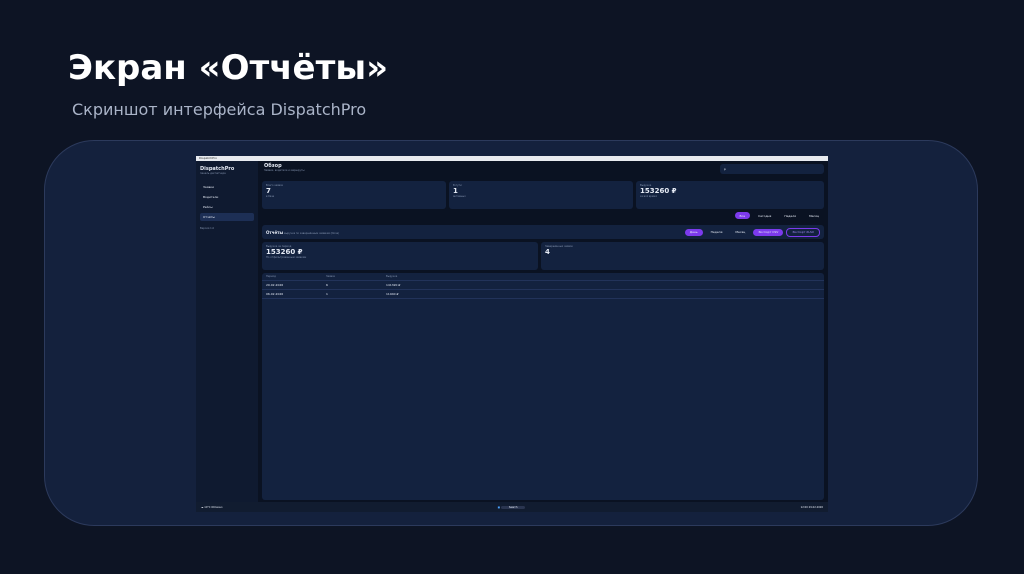 Image resolution: width=1024 pixels, height=574 pixels. Describe the element at coordinates (275, 285) in the screenshot. I see `cell: 29.02.2026` at that location.